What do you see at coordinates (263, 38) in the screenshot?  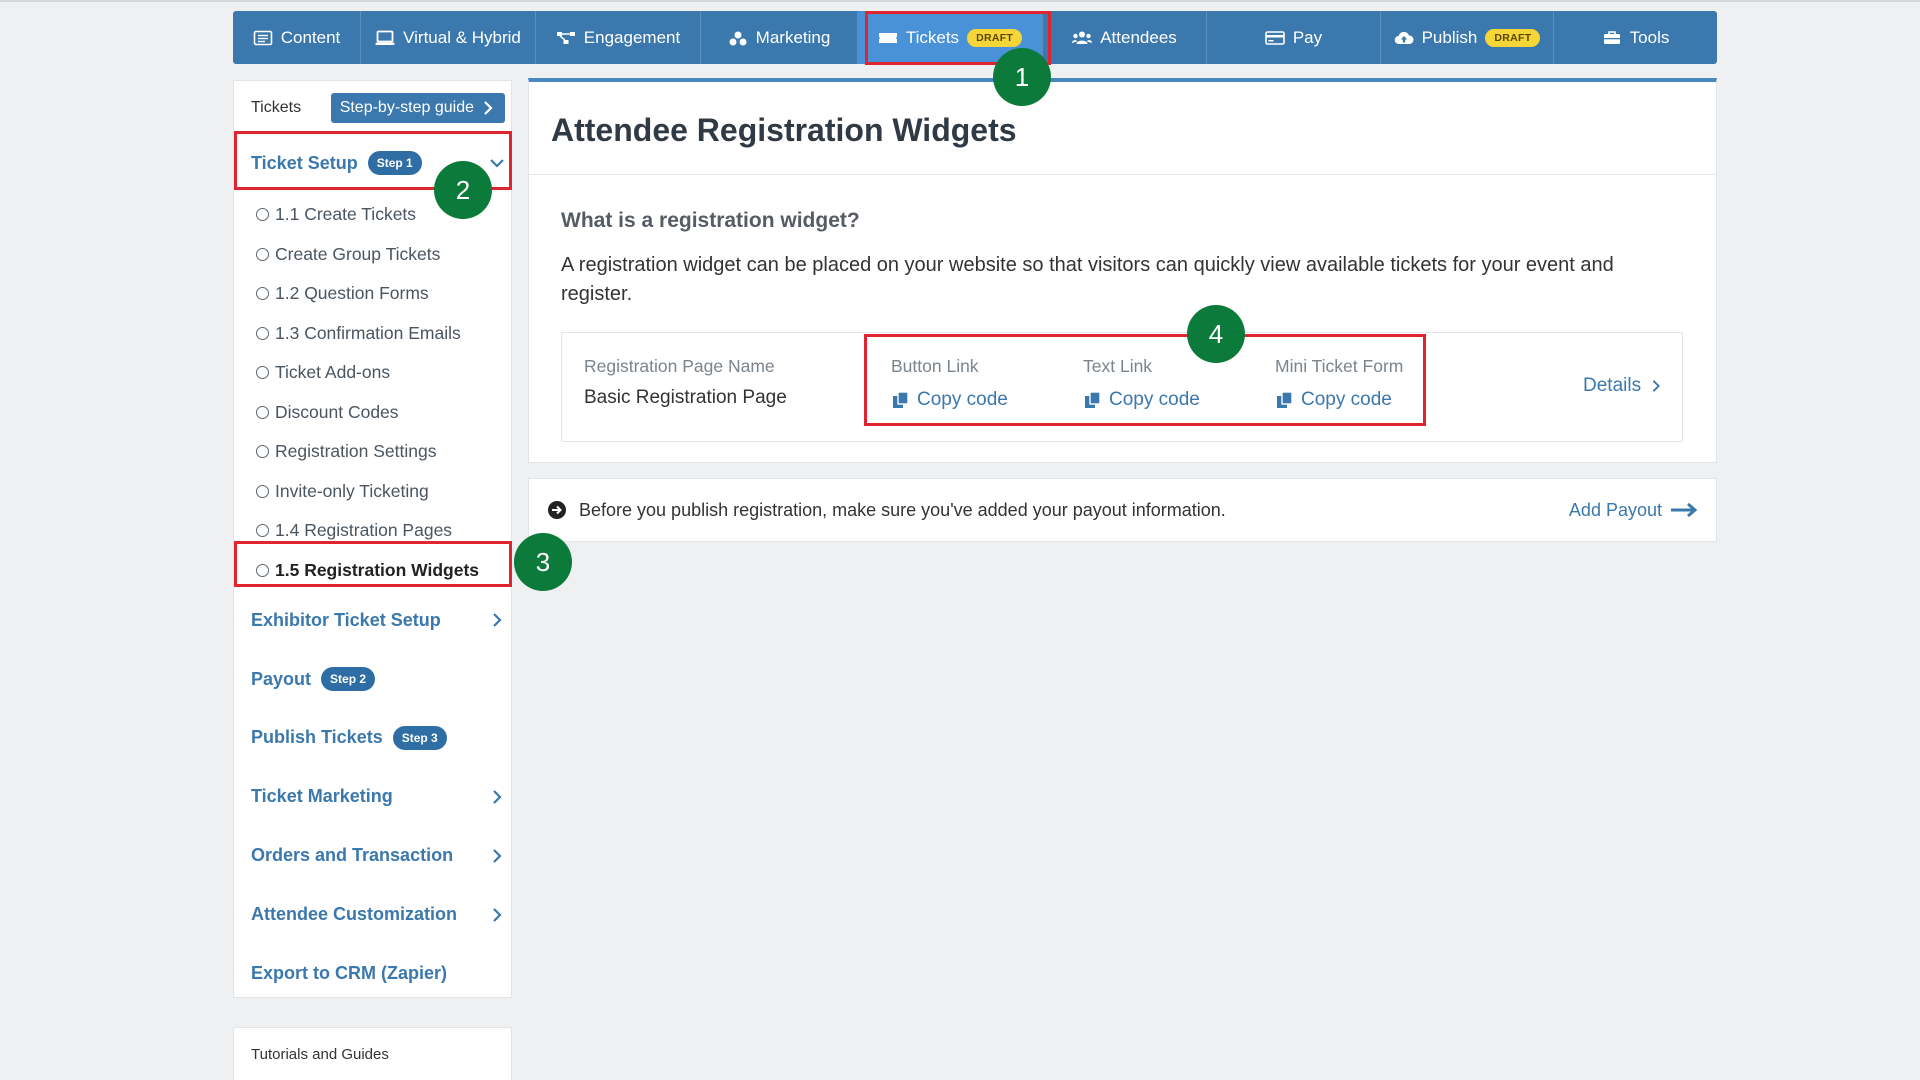 I see `list-icon` at bounding box center [263, 38].